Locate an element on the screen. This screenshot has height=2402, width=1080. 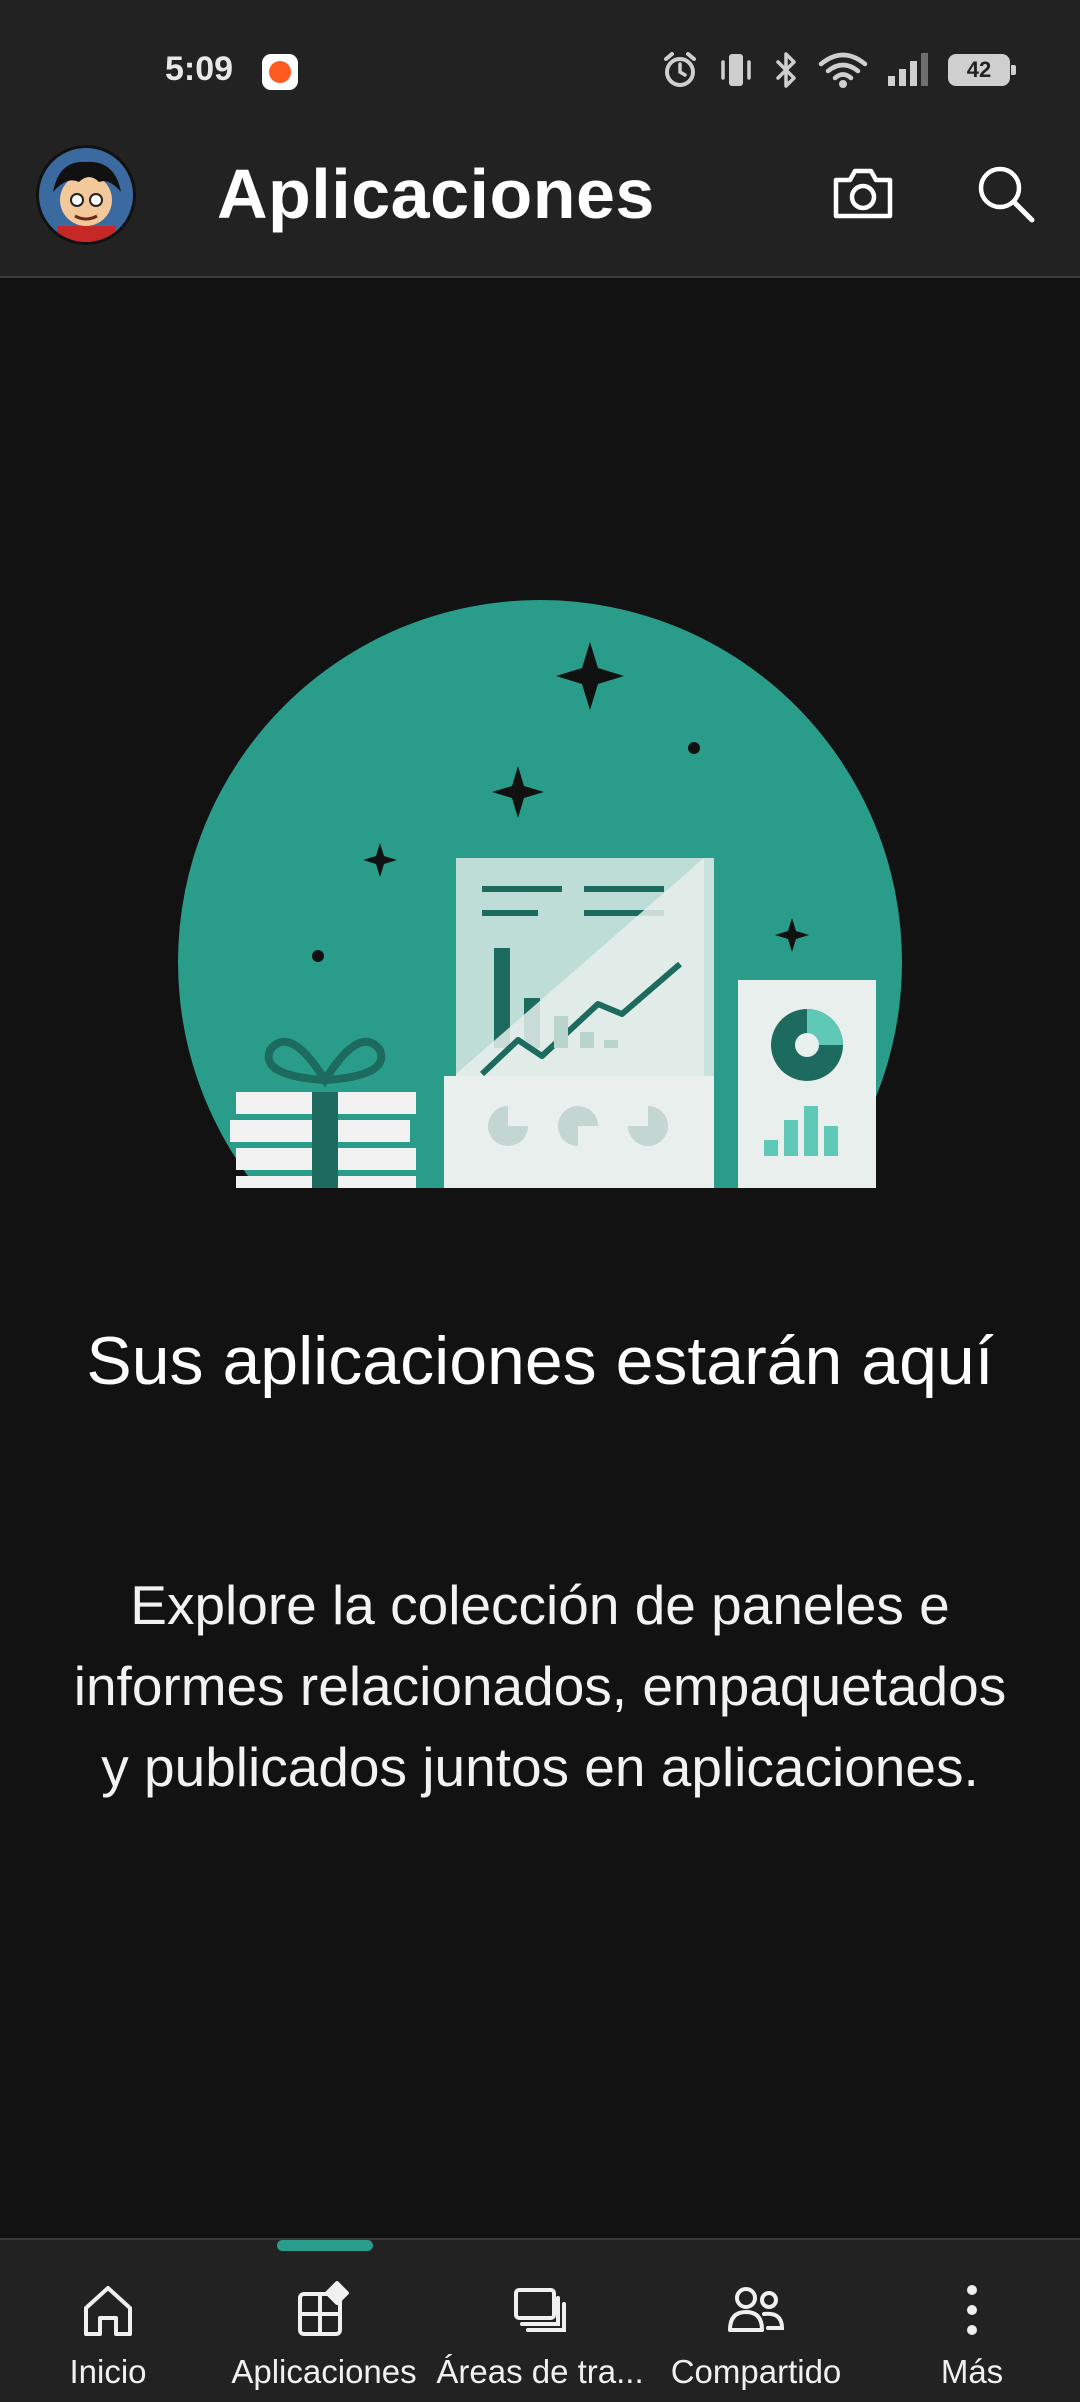
nav-item-compartido: Compartido is located at coordinates (756, 2321).